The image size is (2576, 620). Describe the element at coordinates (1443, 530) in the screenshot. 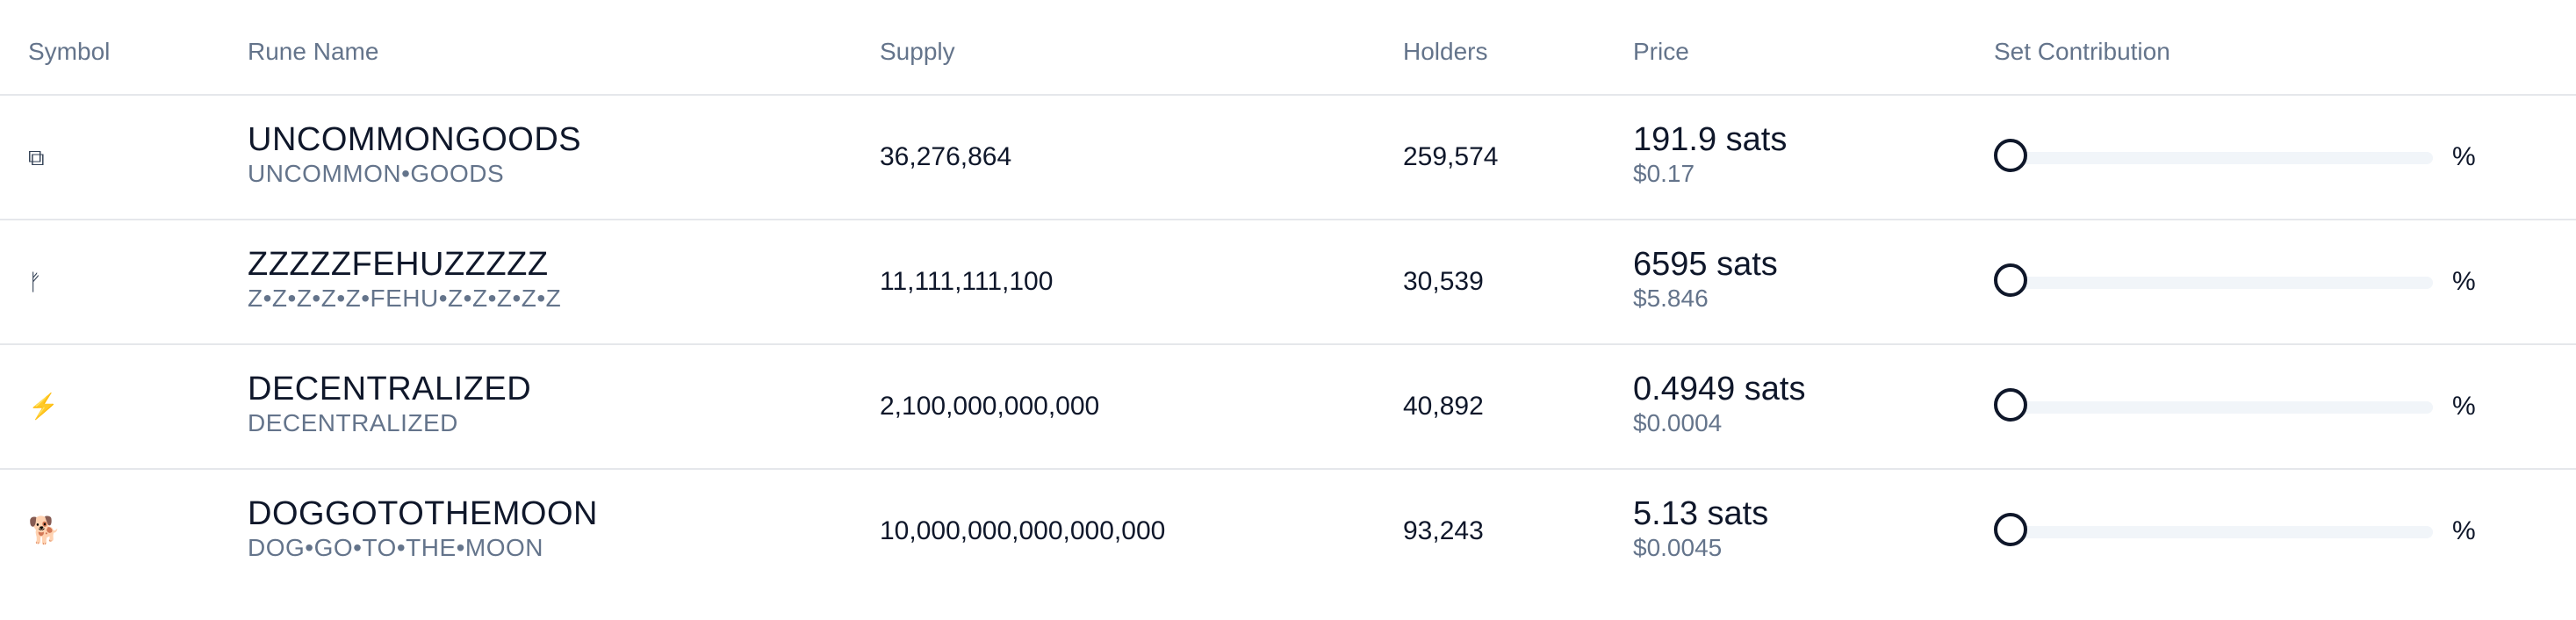

I see `holders-value: 93,243` at that location.